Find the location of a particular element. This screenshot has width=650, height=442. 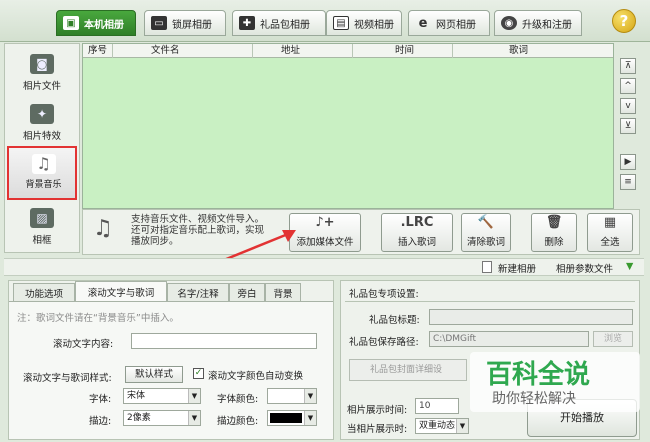

sidebar-item-frame: ▨ 相框 is located at coordinates (42, 227).